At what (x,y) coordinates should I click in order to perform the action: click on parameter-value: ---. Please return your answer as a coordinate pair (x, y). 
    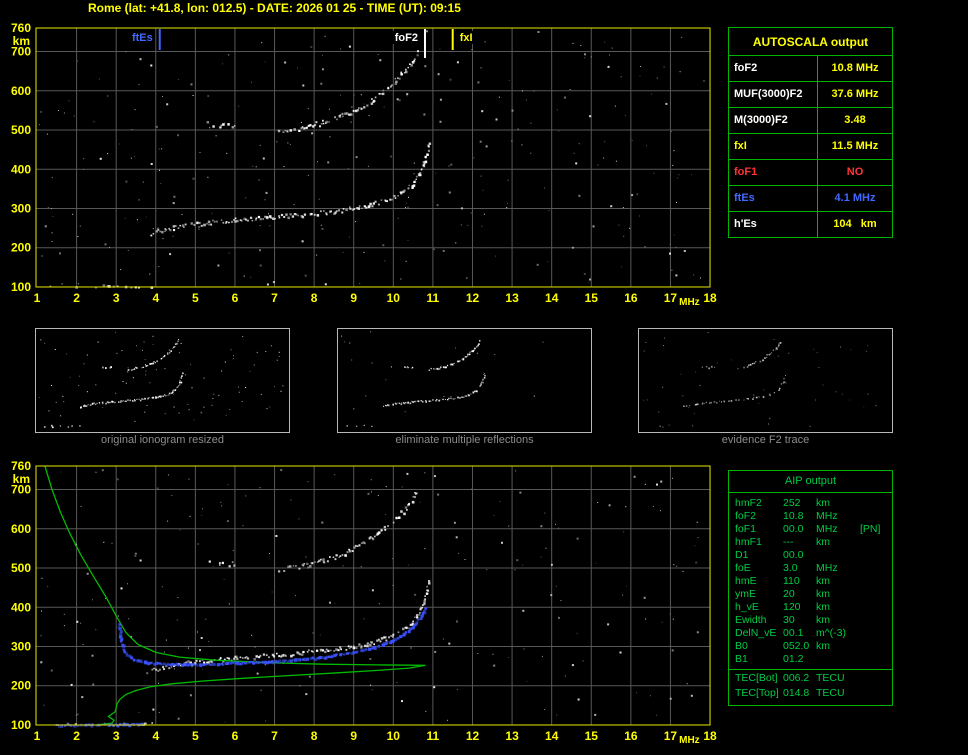
    Looking at the image, I should click on (788, 542).